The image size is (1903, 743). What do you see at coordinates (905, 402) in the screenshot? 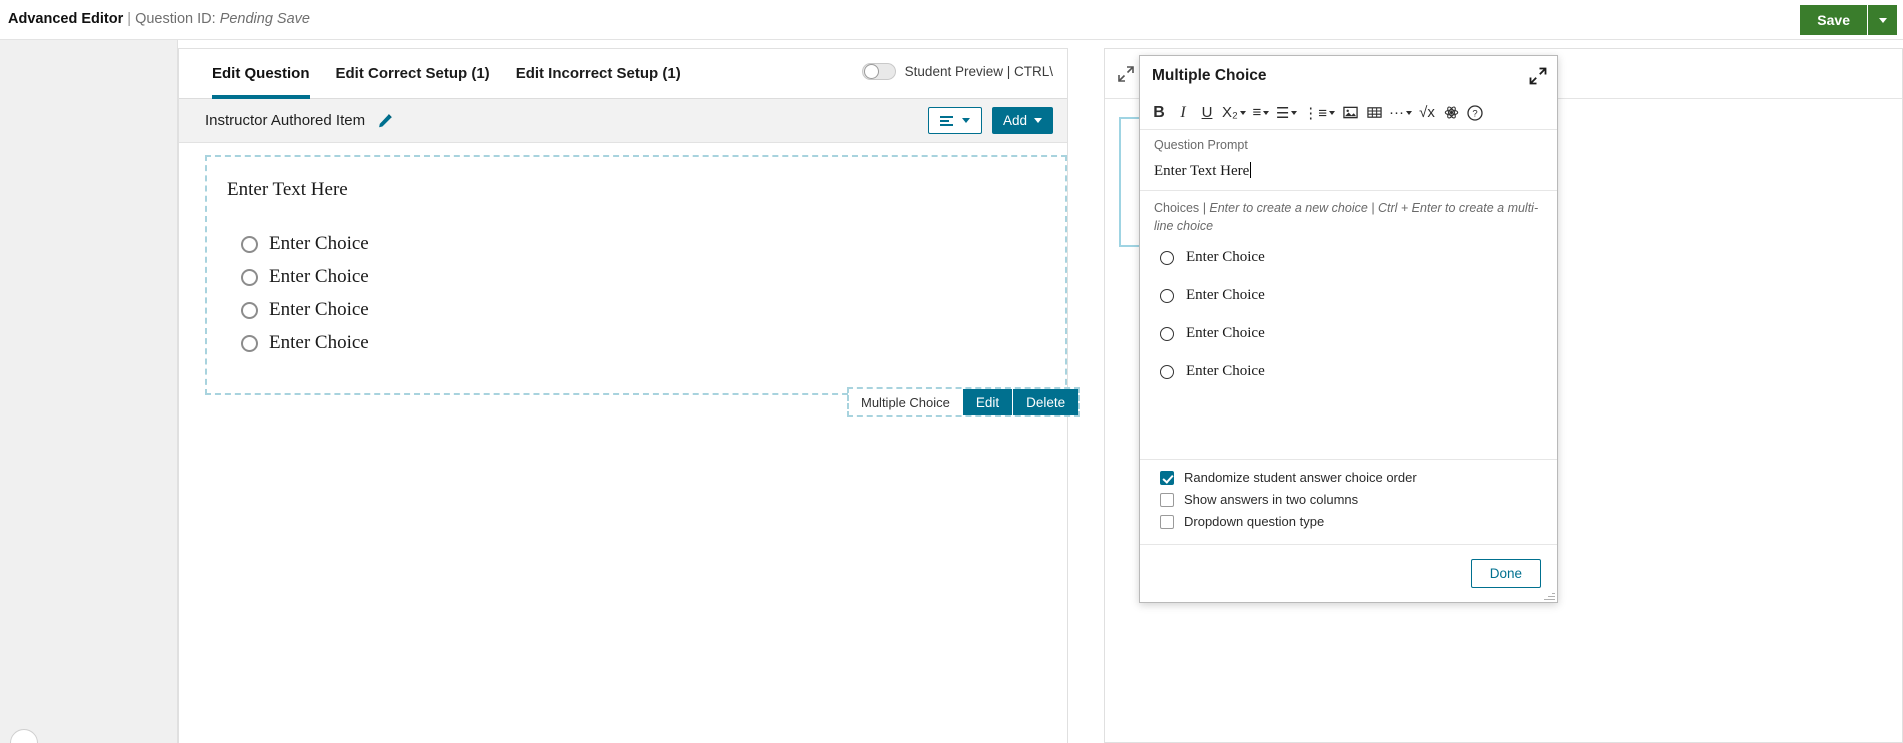
I see `item-type-label: Multiple Choice` at bounding box center [905, 402].